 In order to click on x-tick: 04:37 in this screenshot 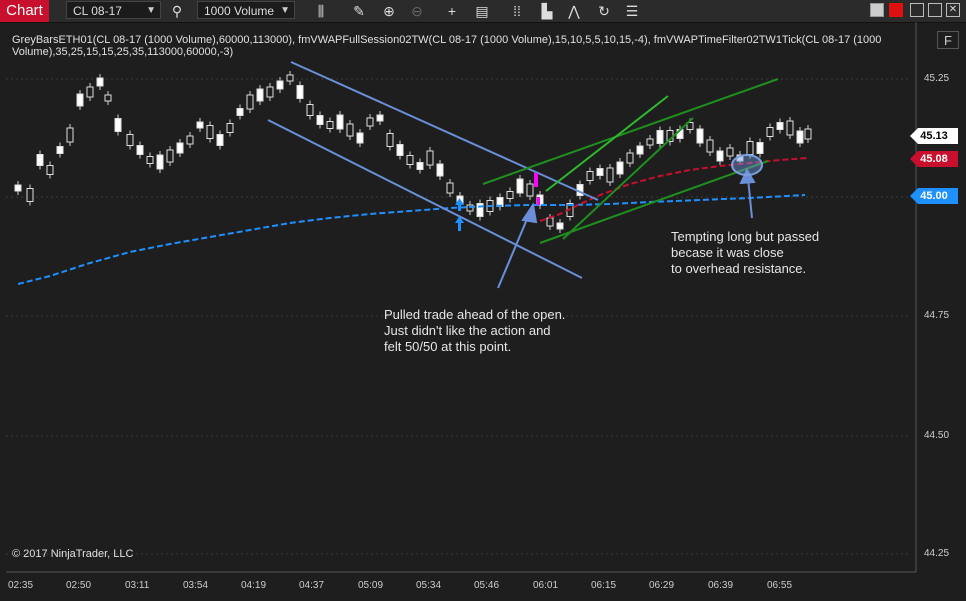, I will do `click(312, 585)`.